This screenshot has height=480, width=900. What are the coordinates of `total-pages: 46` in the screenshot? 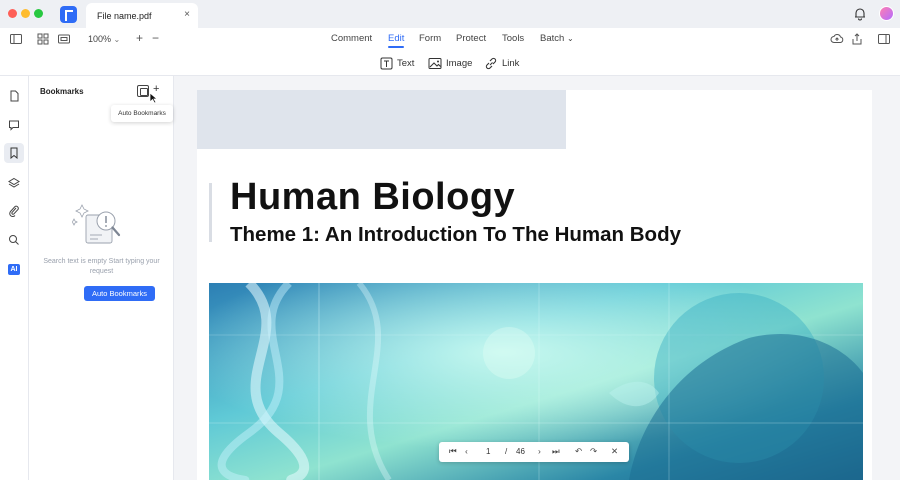 It's located at (520, 451).